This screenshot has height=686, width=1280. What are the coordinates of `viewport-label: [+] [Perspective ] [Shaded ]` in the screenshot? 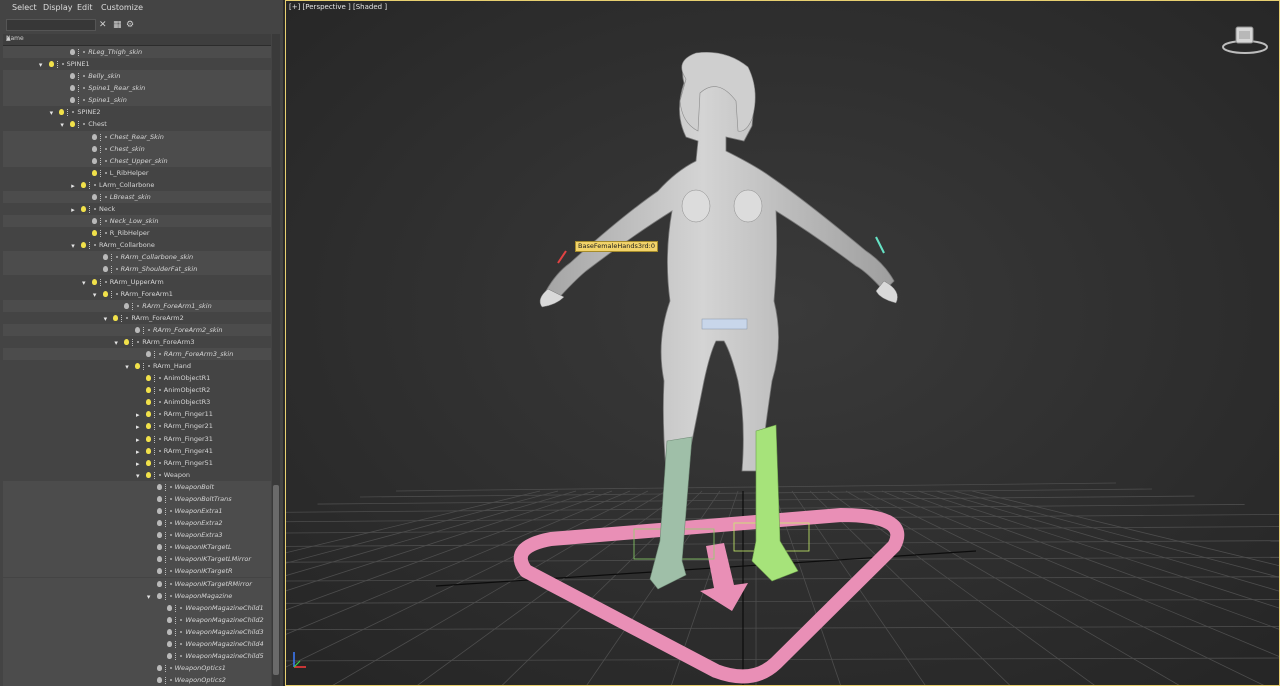 It's located at (338, 7).